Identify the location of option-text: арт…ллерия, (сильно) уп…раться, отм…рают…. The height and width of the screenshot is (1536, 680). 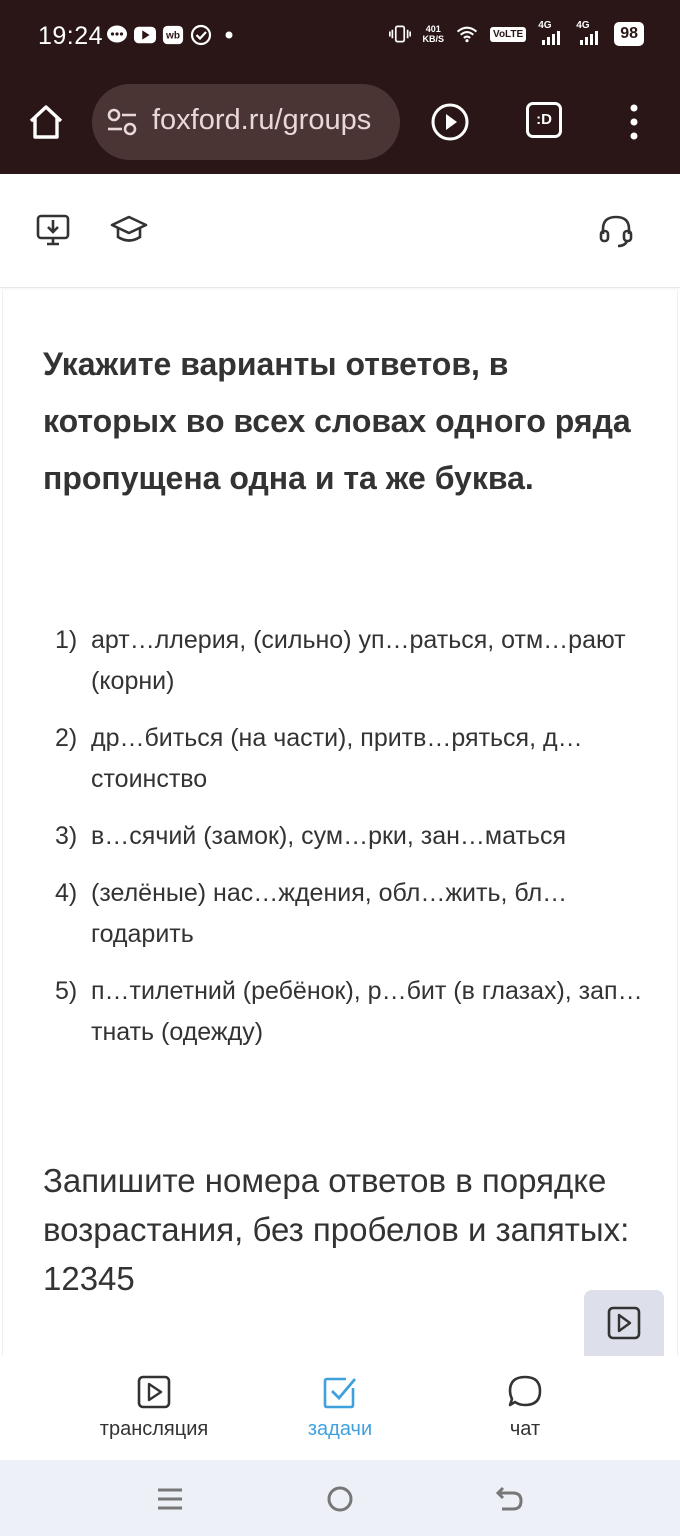
(358, 660).